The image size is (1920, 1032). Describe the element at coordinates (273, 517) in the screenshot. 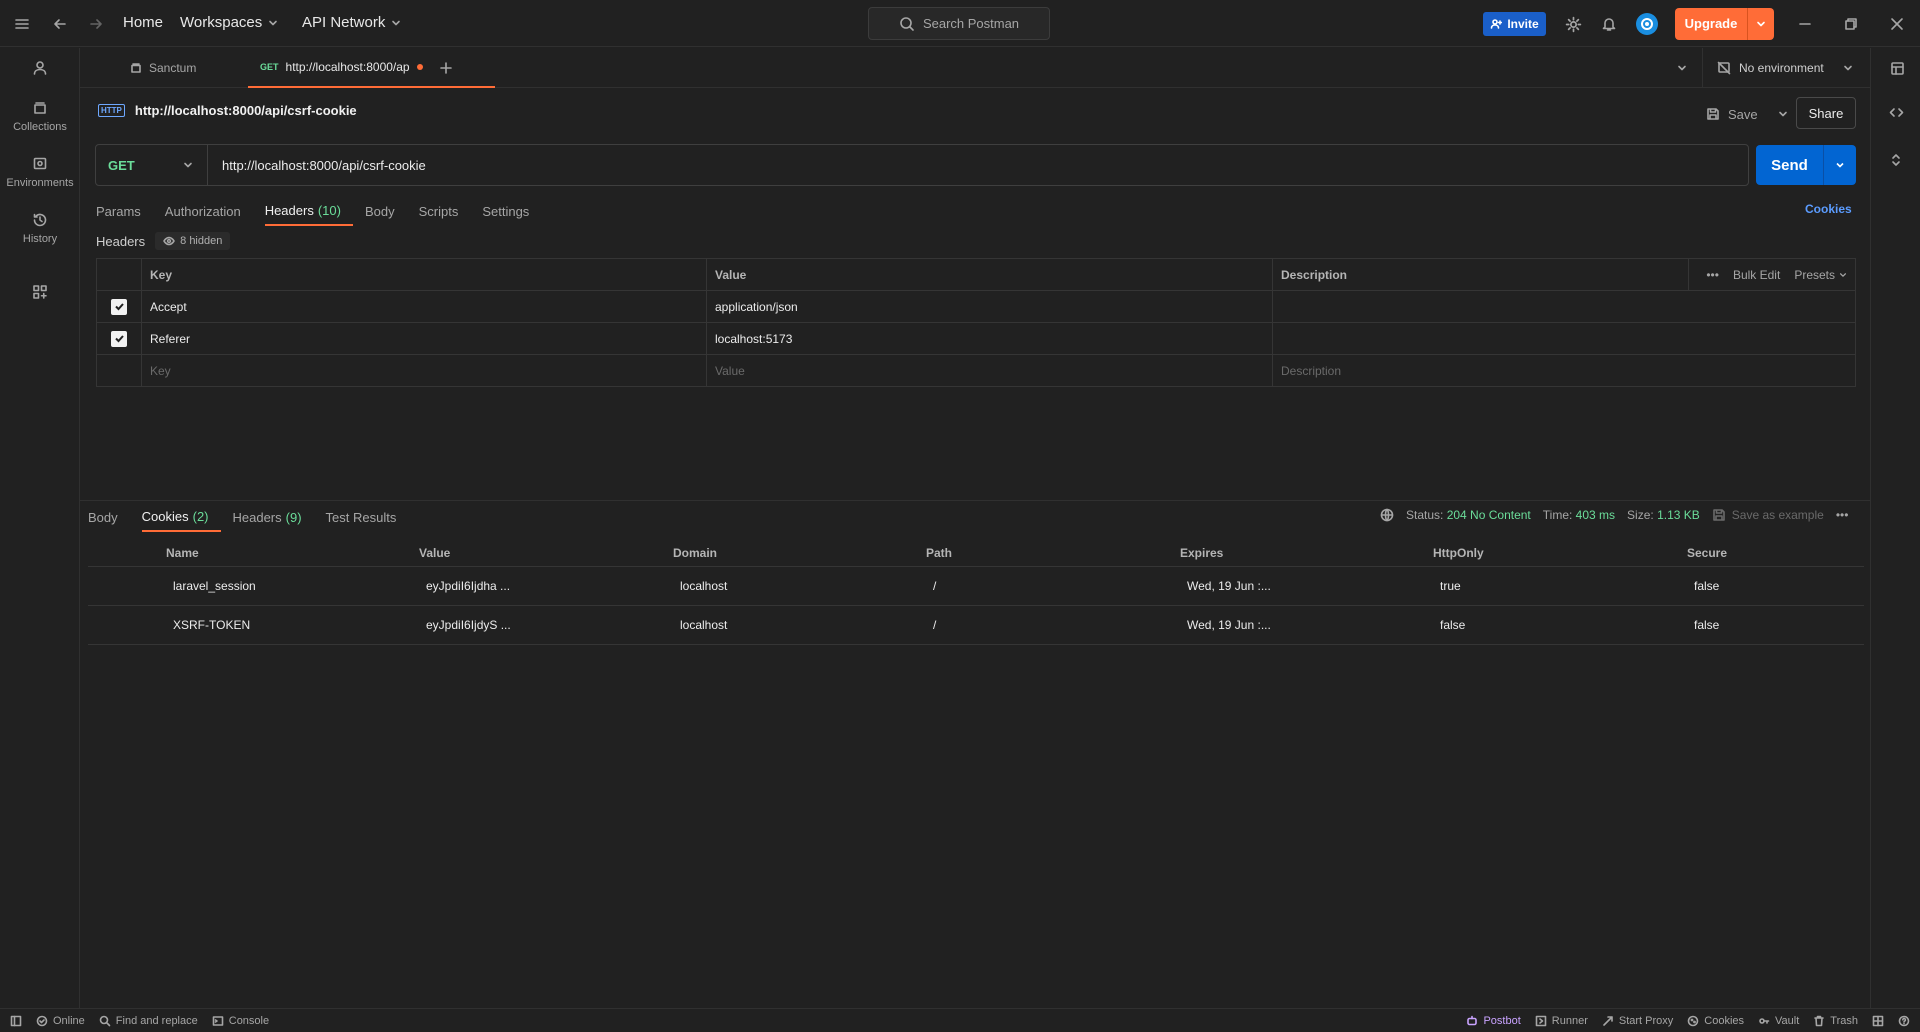

I see `tab-response-headers: Headers (9)` at that location.